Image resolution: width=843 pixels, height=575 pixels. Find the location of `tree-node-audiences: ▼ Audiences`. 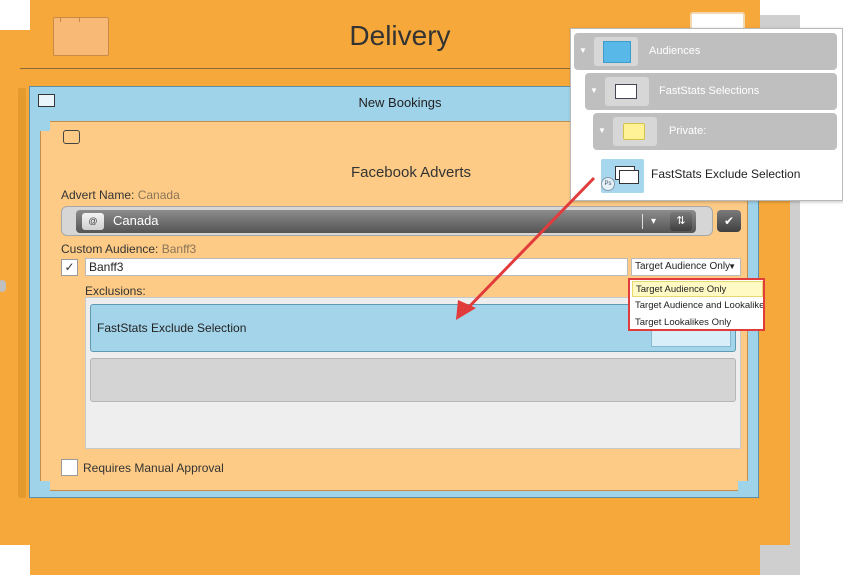

tree-node-audiences: ▼ Audiences is located at coordinates (705, 51).